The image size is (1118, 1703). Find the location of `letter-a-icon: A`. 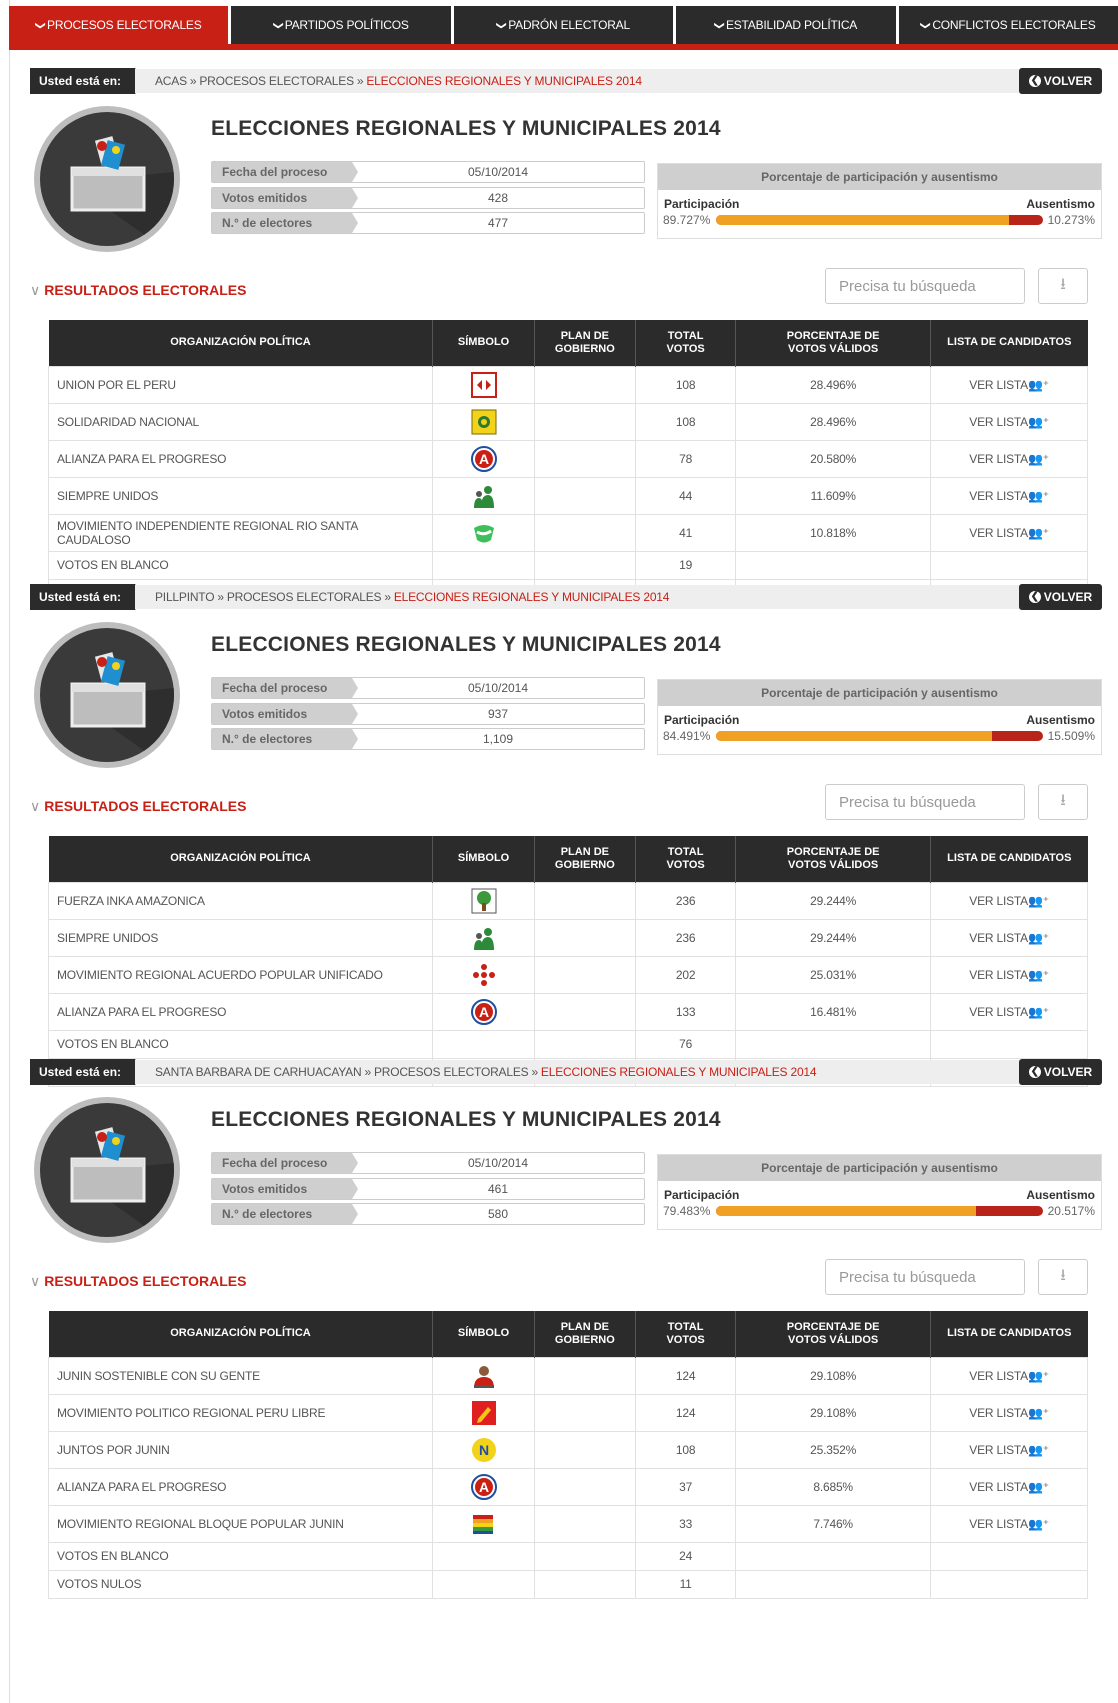

letter-a-icon: A is located at coordinates (483, 1486).